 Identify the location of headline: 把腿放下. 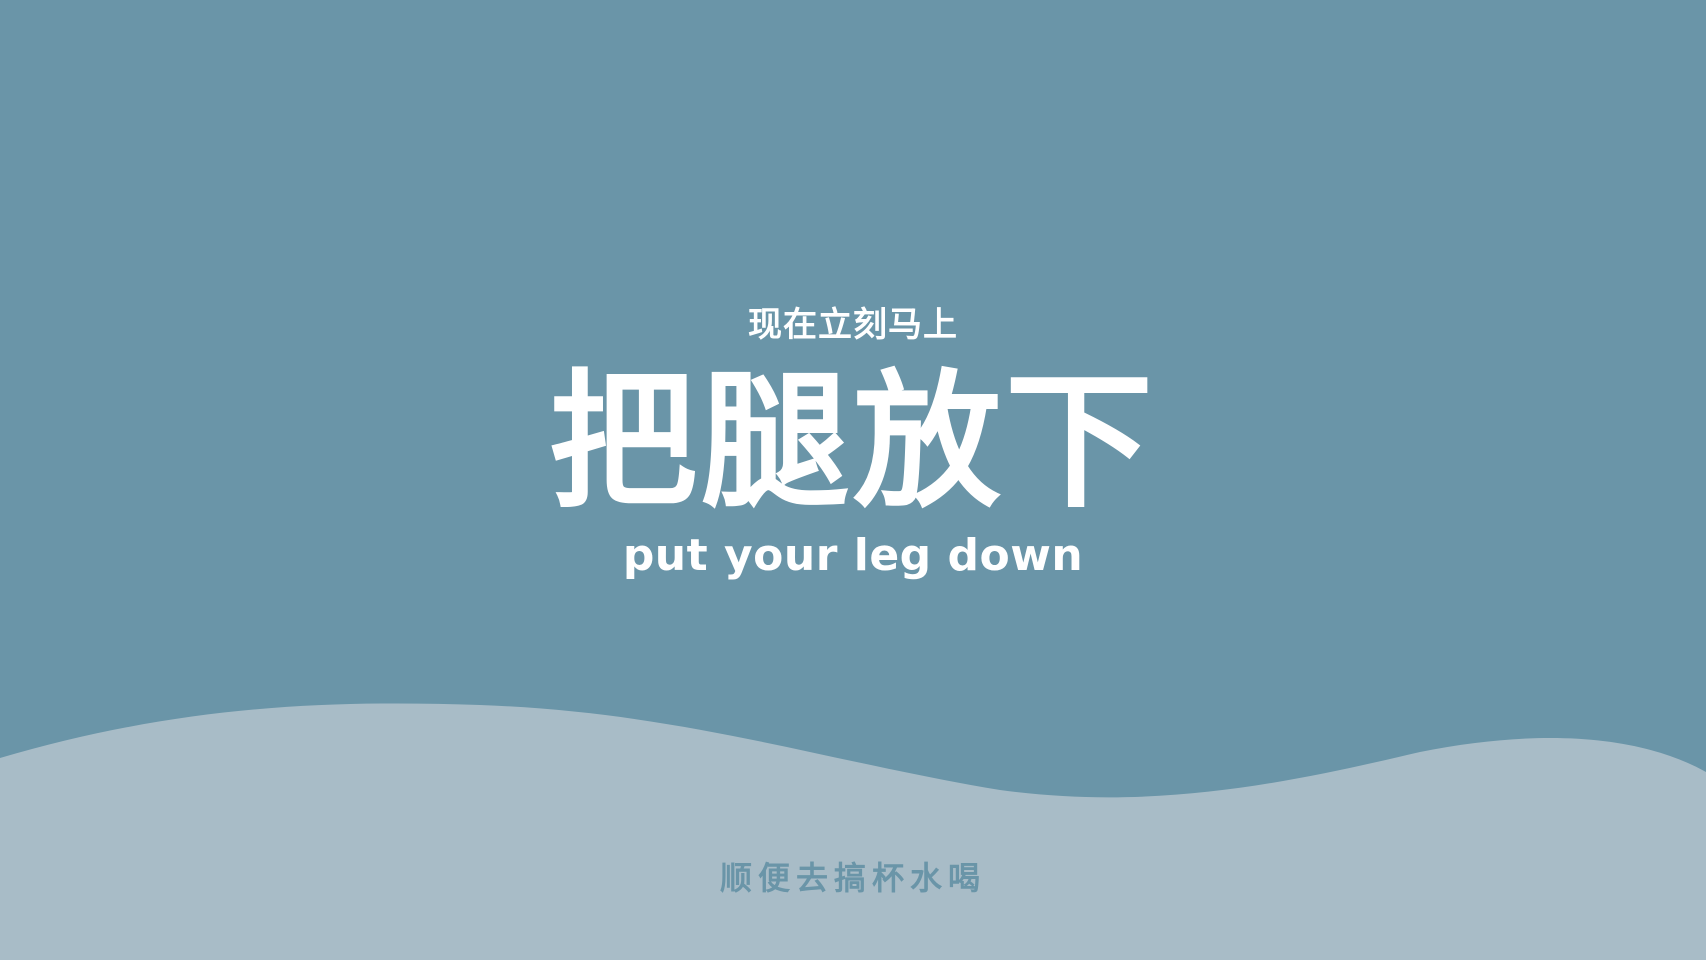
(853, 442).